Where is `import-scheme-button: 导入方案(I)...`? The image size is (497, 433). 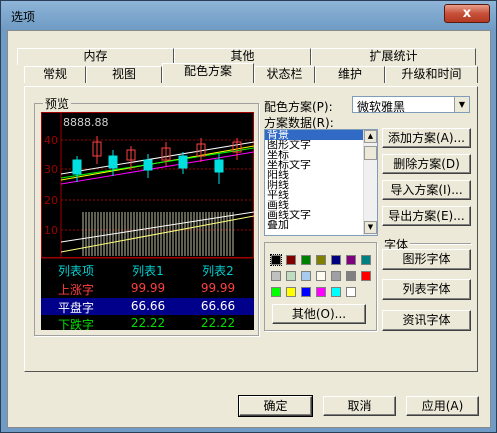
import-scheme-button: 导入方案(I)... is located at coordinates (426, 190).